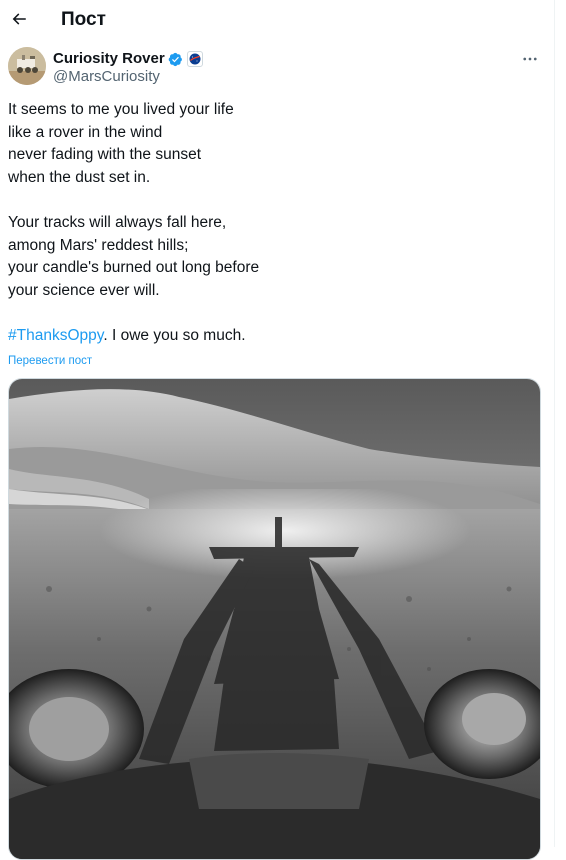 This screenshot has width=566, height=860. I want to click on tweet-line: Your tracks will always fall here,, so click(117, 222).